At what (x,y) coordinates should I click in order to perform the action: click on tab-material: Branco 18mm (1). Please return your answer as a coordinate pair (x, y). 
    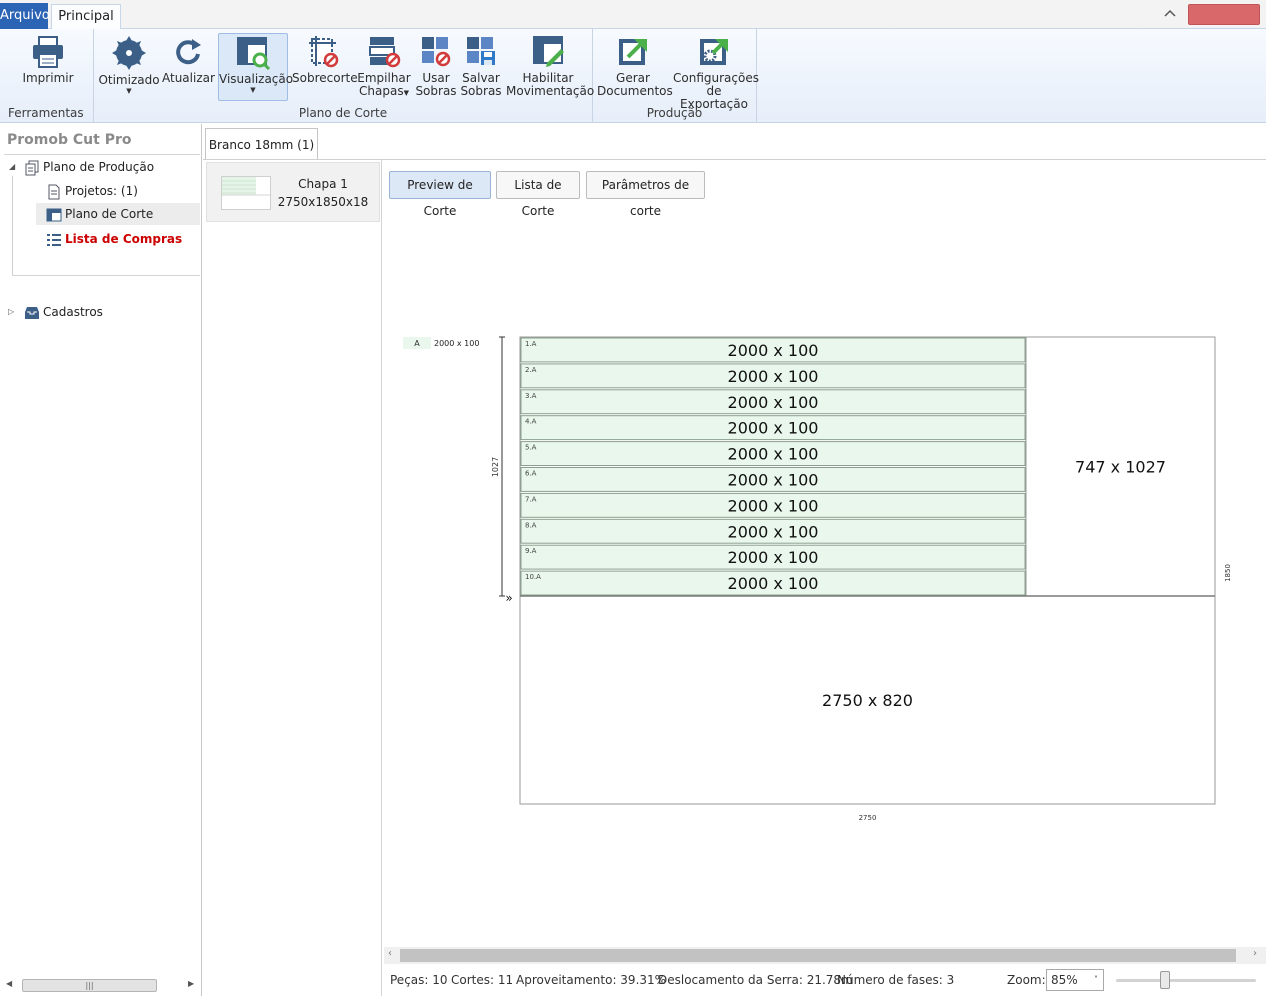
    Looking at the image, I should click on (261, 144).